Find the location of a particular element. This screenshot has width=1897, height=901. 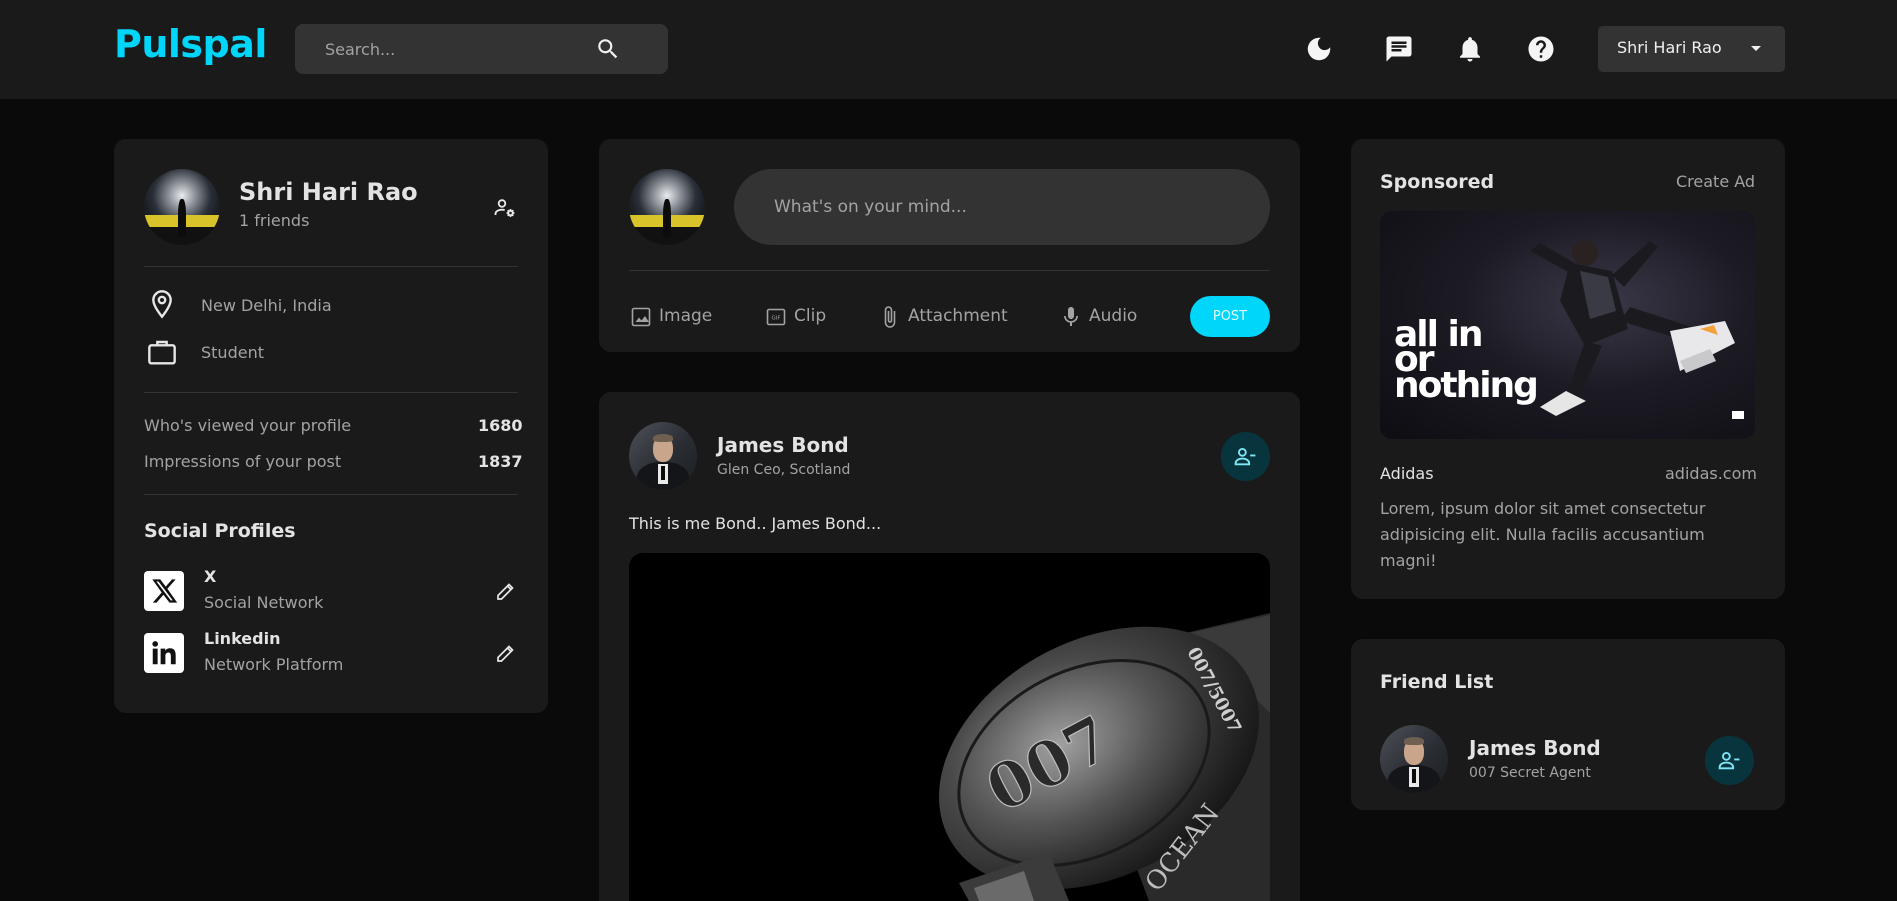

caret-down-icon is located at coordinates (1756, 48).